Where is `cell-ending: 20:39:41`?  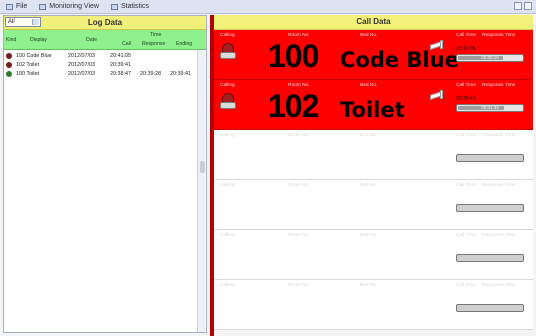 cell-ending: 20:39:41 is located at coordinates (180, 74).